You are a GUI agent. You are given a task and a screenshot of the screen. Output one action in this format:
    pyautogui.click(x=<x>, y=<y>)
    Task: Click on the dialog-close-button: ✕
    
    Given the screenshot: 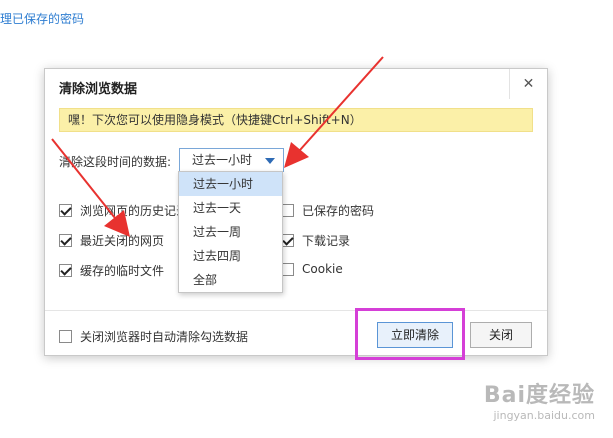 What is the action you would take?
    pyautogui.click(x=528, y=84)
    